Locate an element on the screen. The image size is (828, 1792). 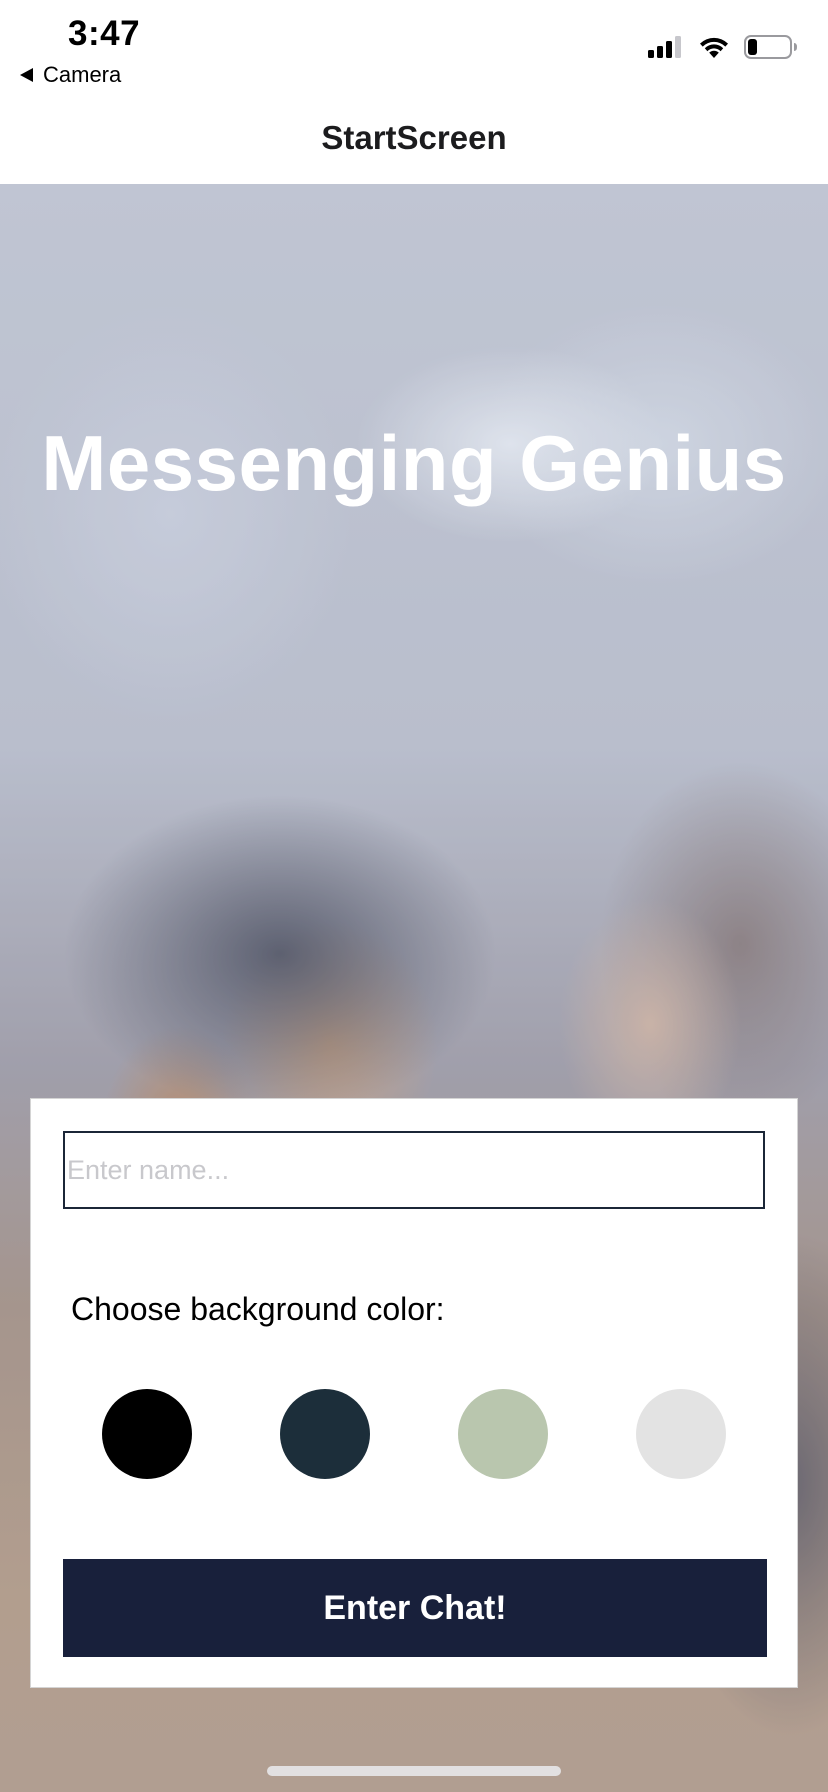
app-title: Messenging Genius is located at coordinates (414, 463).